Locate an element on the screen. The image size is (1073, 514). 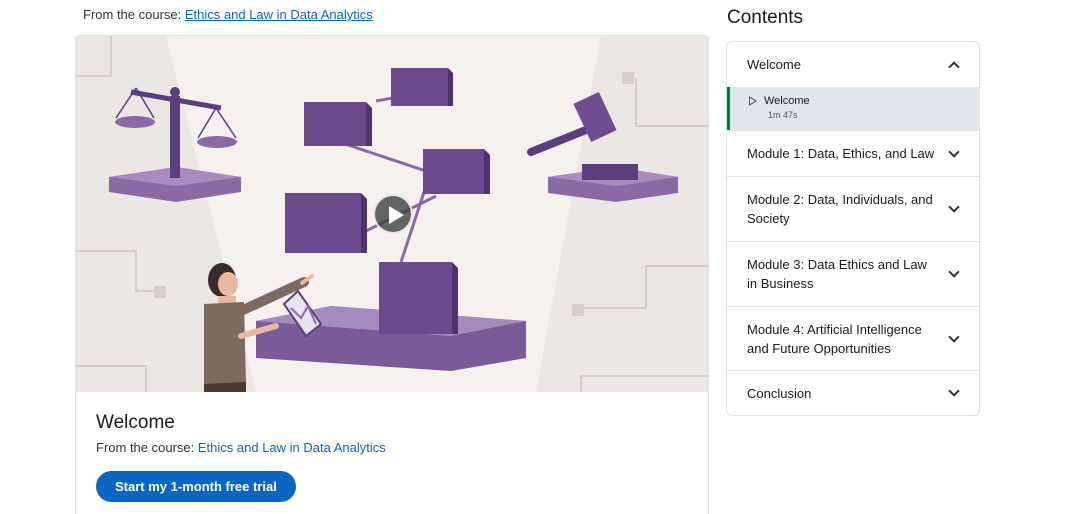
lesson-course-link: Ethics and Law in Data Analytics is located at coordinates (292, 447).